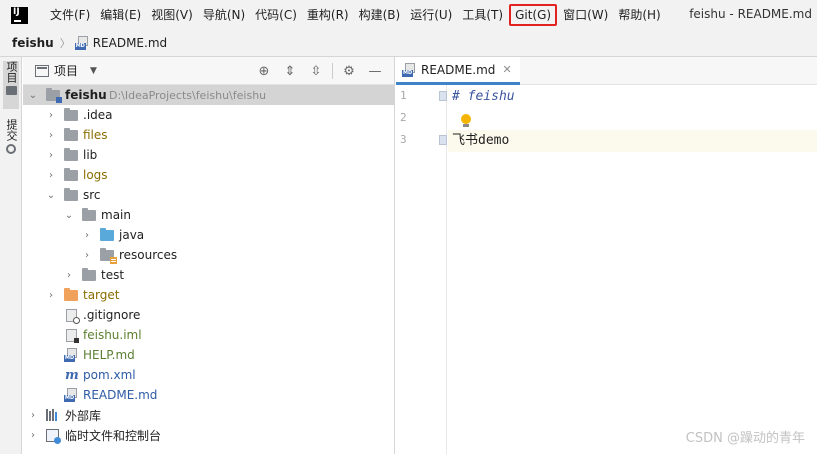 This screenshot has height=454, width=817. Describe the element at coordinates (11, 142) in the screenshot. I see `commit-tool-button: 提交` at that location.